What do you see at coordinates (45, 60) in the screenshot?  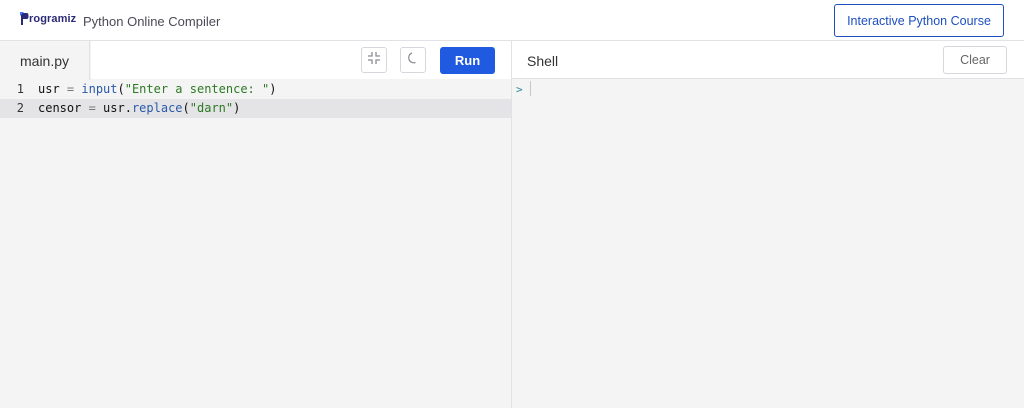 I see `file-tab-main-py: main.py` at bounding box center [45, 60].